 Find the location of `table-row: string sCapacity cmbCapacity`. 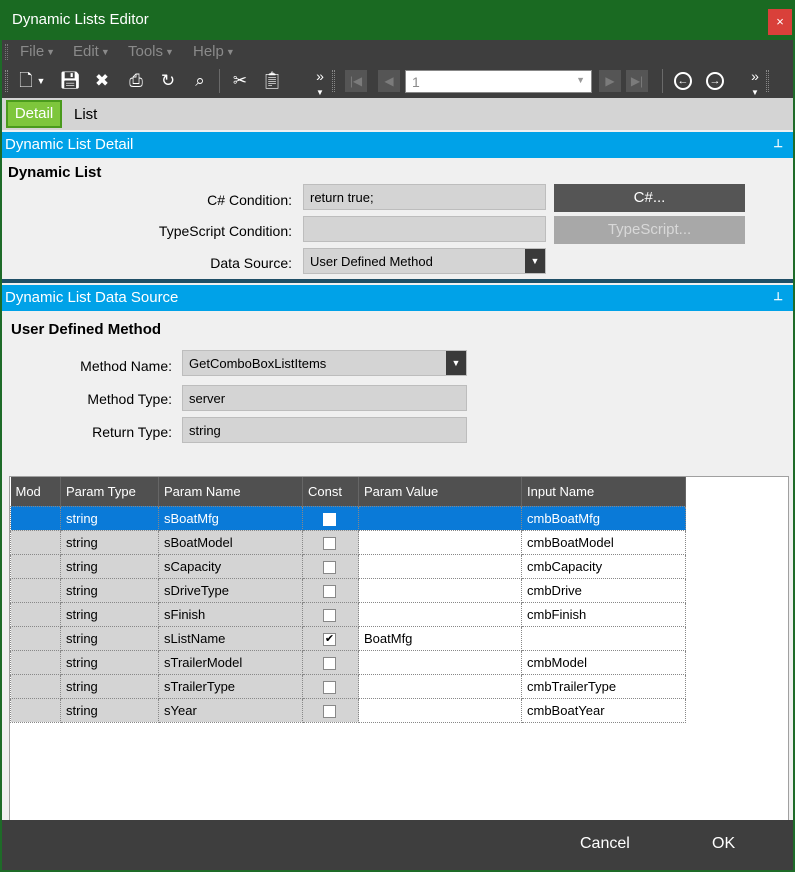

table-row: string sCapacity cmbCapacity is located at coordinates (348, 566).